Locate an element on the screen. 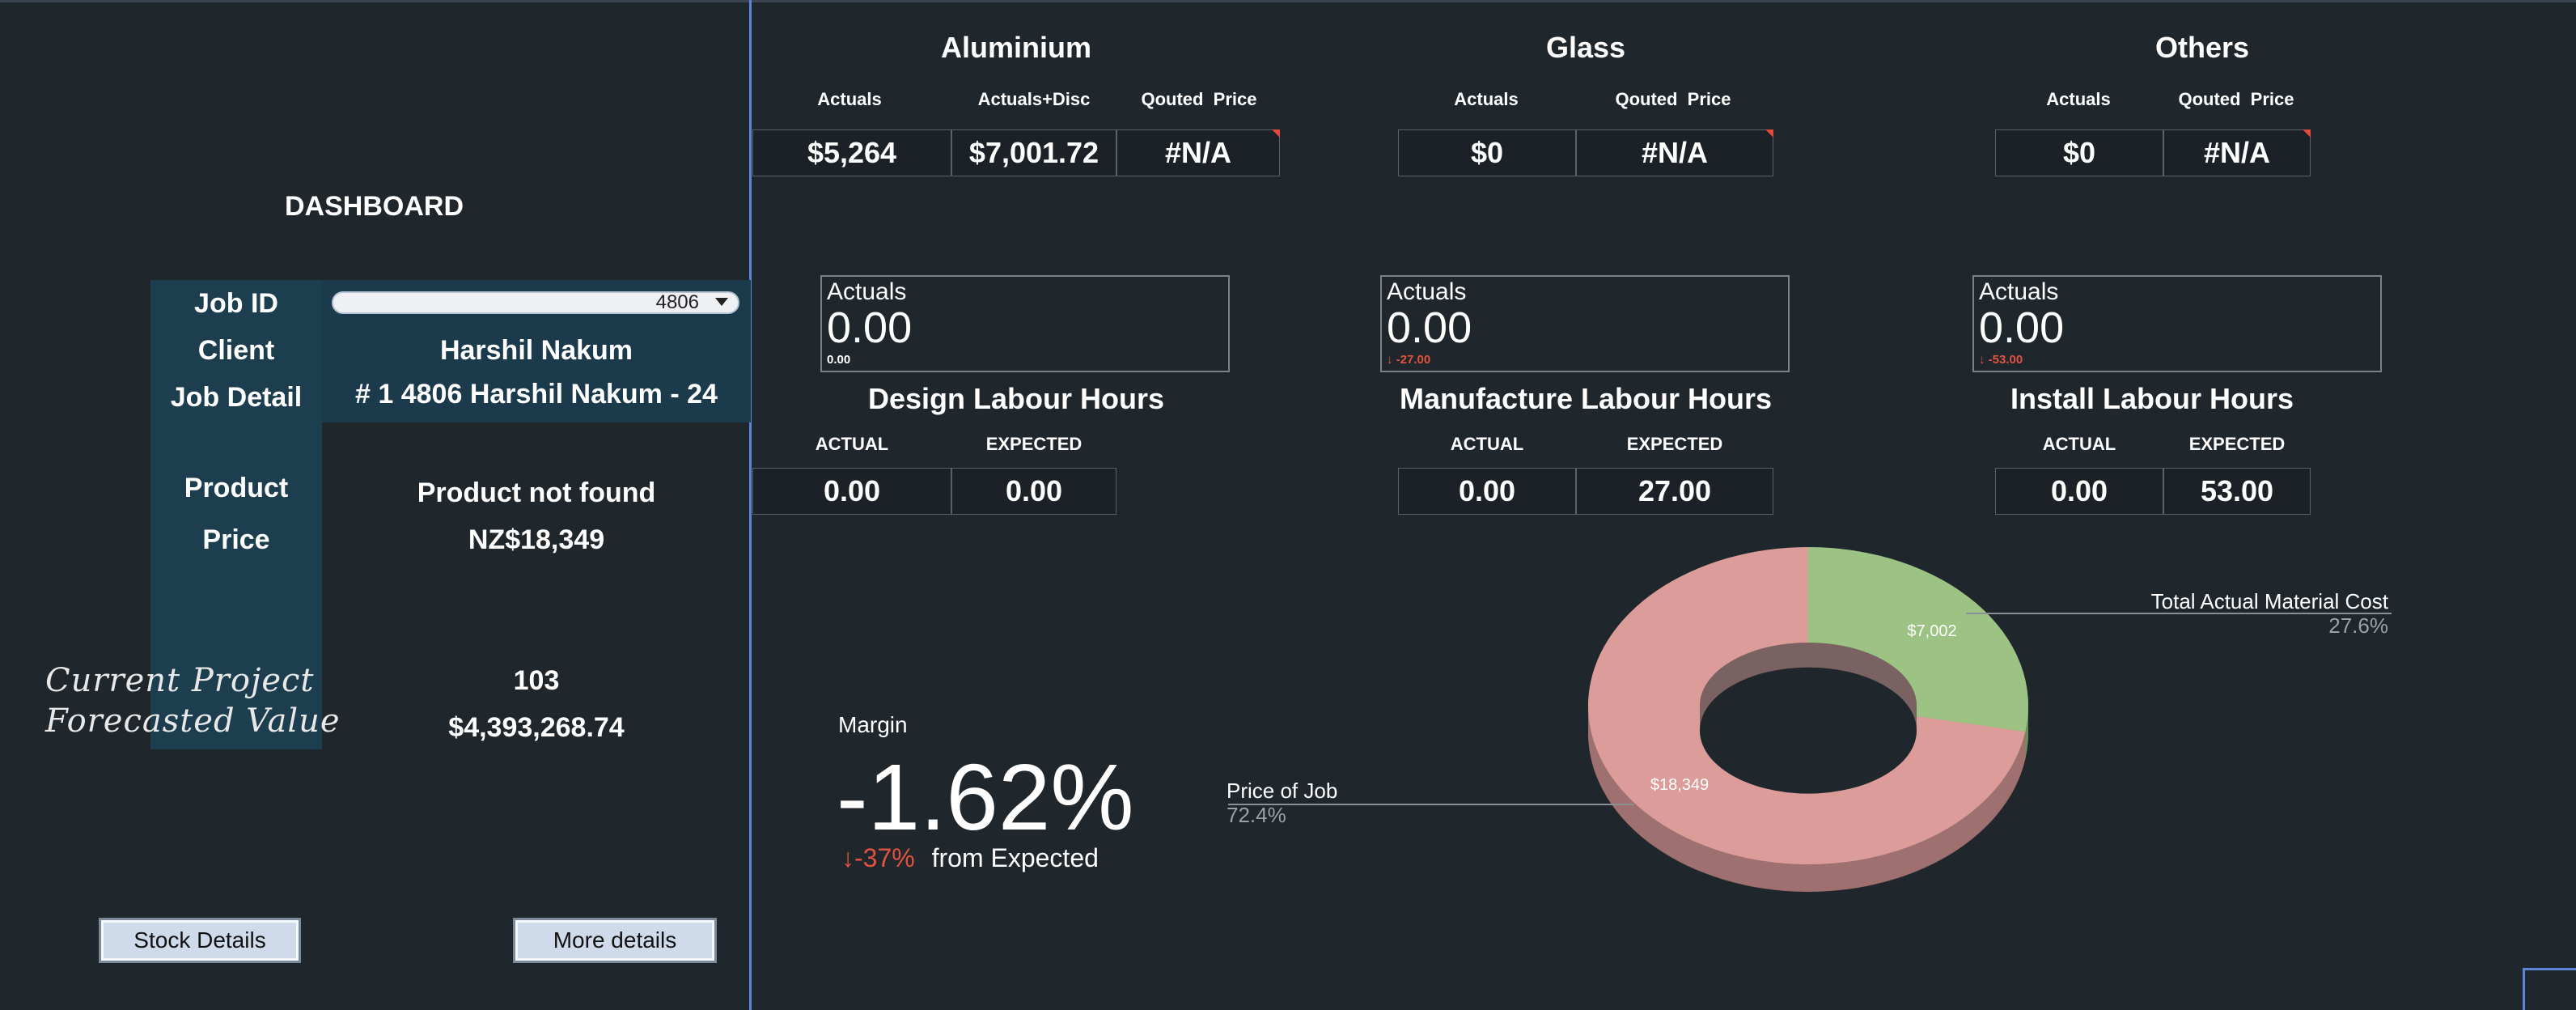 This screenshot has height=1010, width=2576. selected-cell-frame is located at coordinates (2549, 989).